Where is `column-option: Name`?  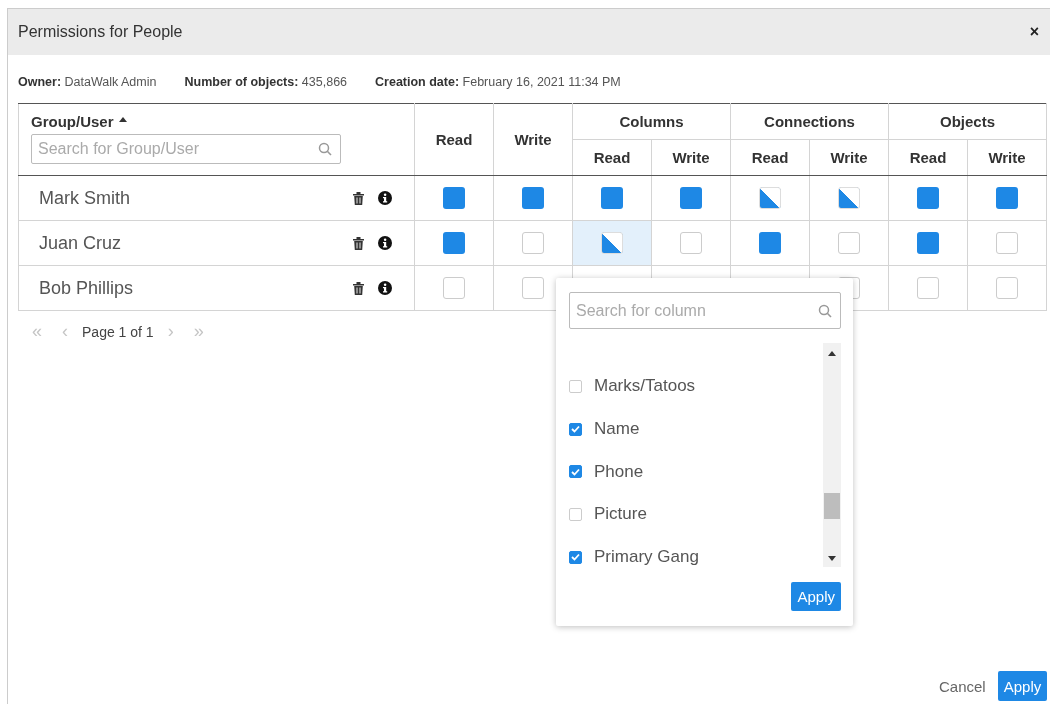
column-option: Name is located at coordinates (696, 429).